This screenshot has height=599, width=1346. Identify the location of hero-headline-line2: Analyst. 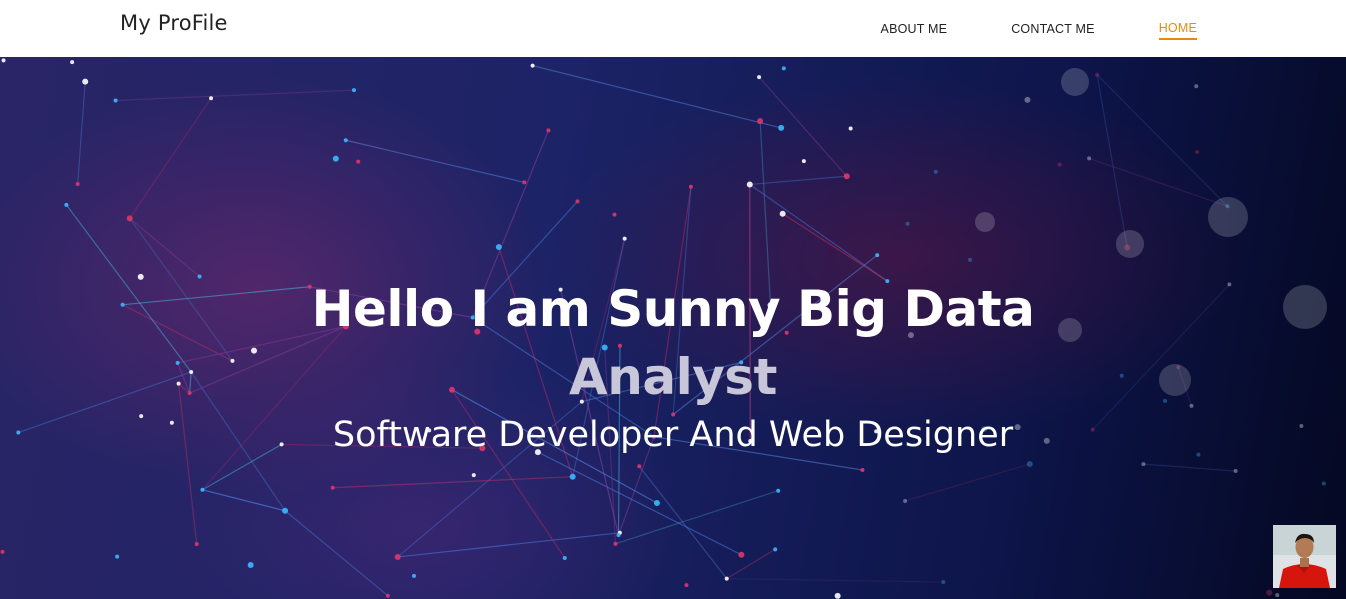
(673, 377).